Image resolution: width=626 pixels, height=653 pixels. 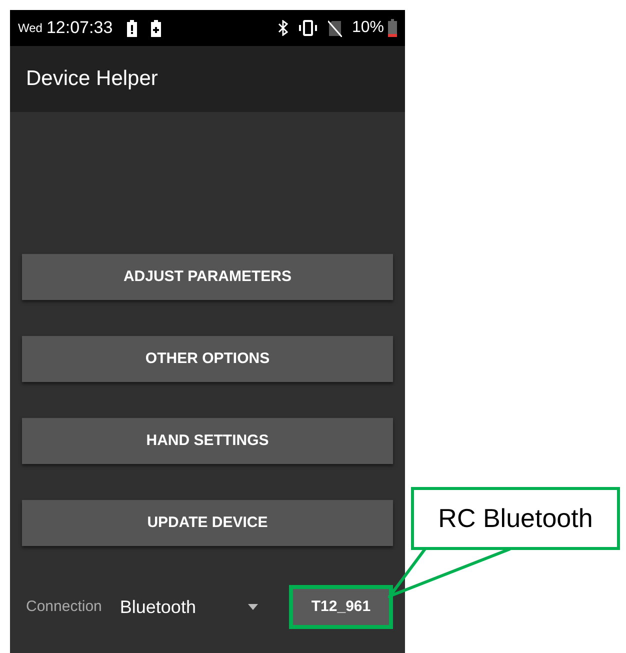 What do you see at coordinates (207, 277) in the screenshot?
I see `menu-button: ADJUST PARAMETERS` at bounding box center [207, 277].